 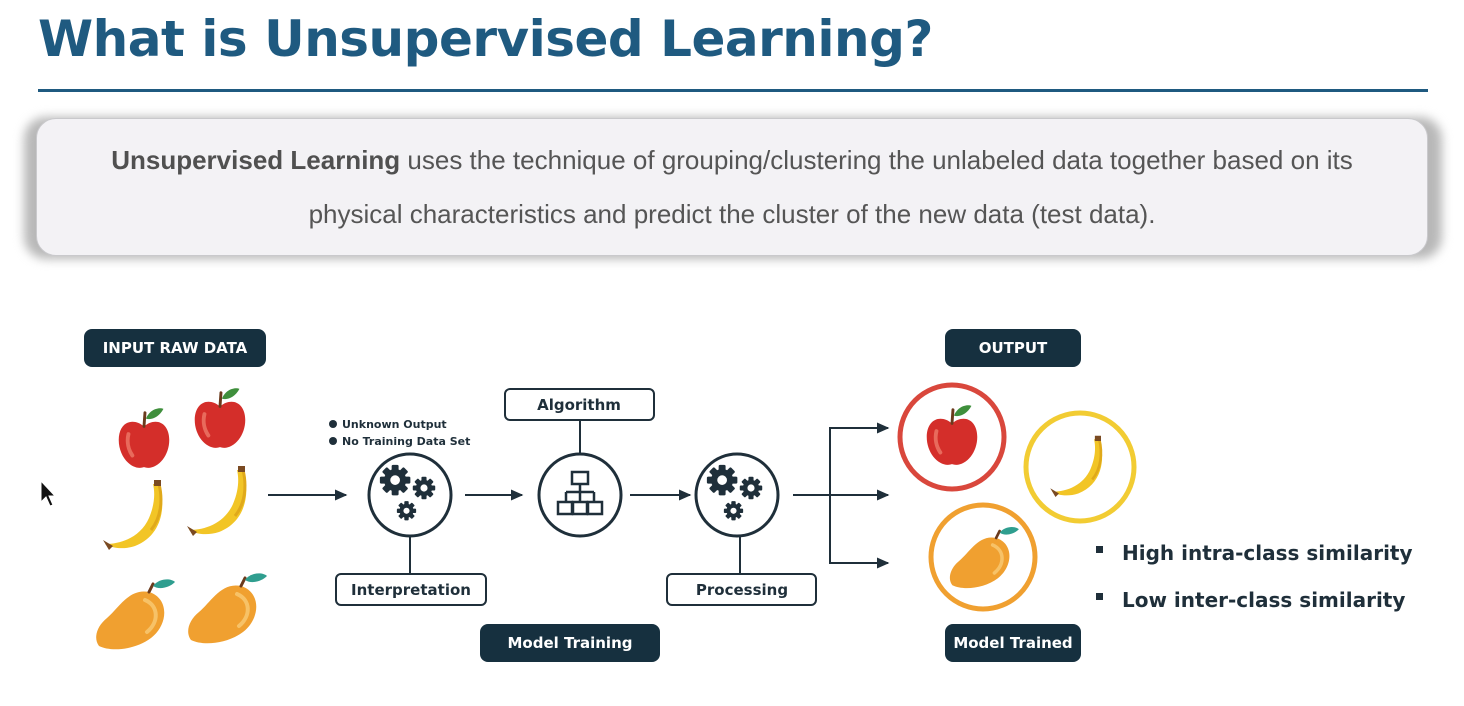 I want to click on algorithm-node: Algorithm, so click(x=579, y=463).